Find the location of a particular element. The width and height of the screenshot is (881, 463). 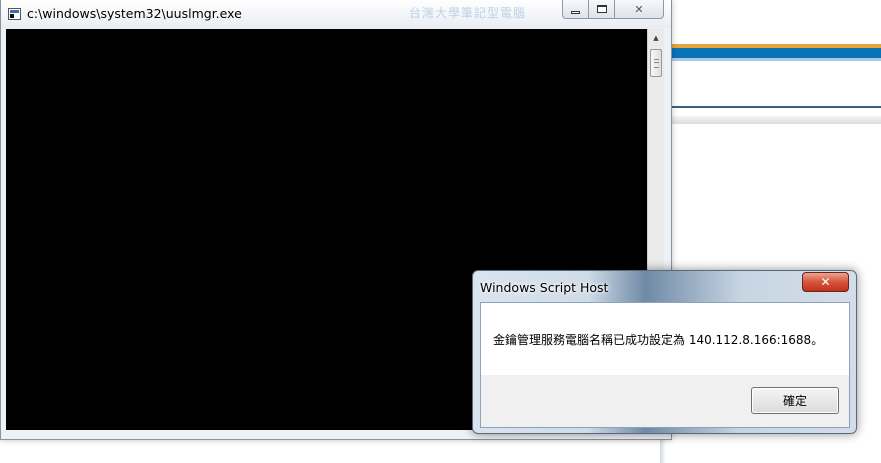

scroll-up-button: ▲ is located at coordinates (656, 37).